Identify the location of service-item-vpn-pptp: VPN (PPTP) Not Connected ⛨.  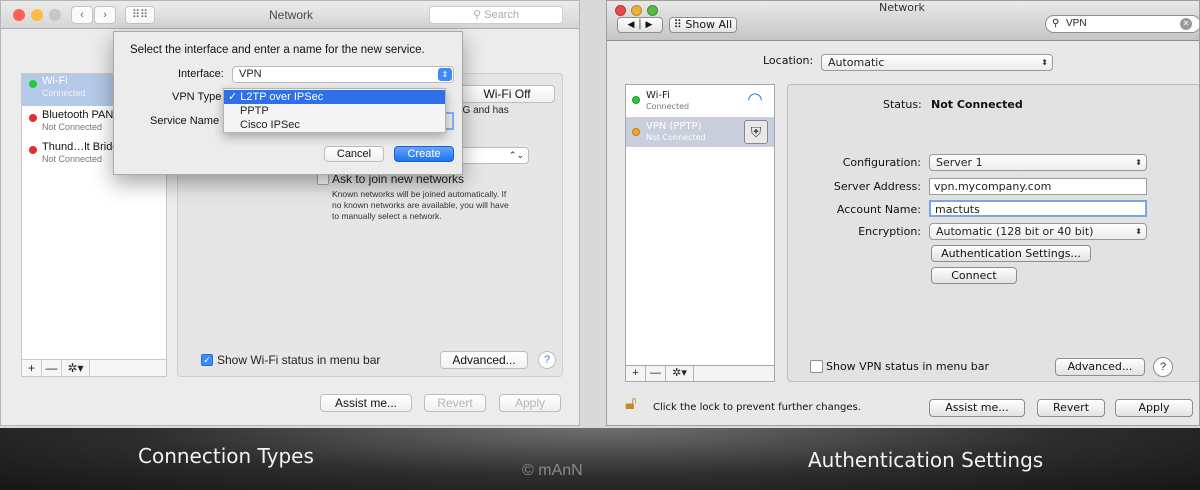
(700, 132).